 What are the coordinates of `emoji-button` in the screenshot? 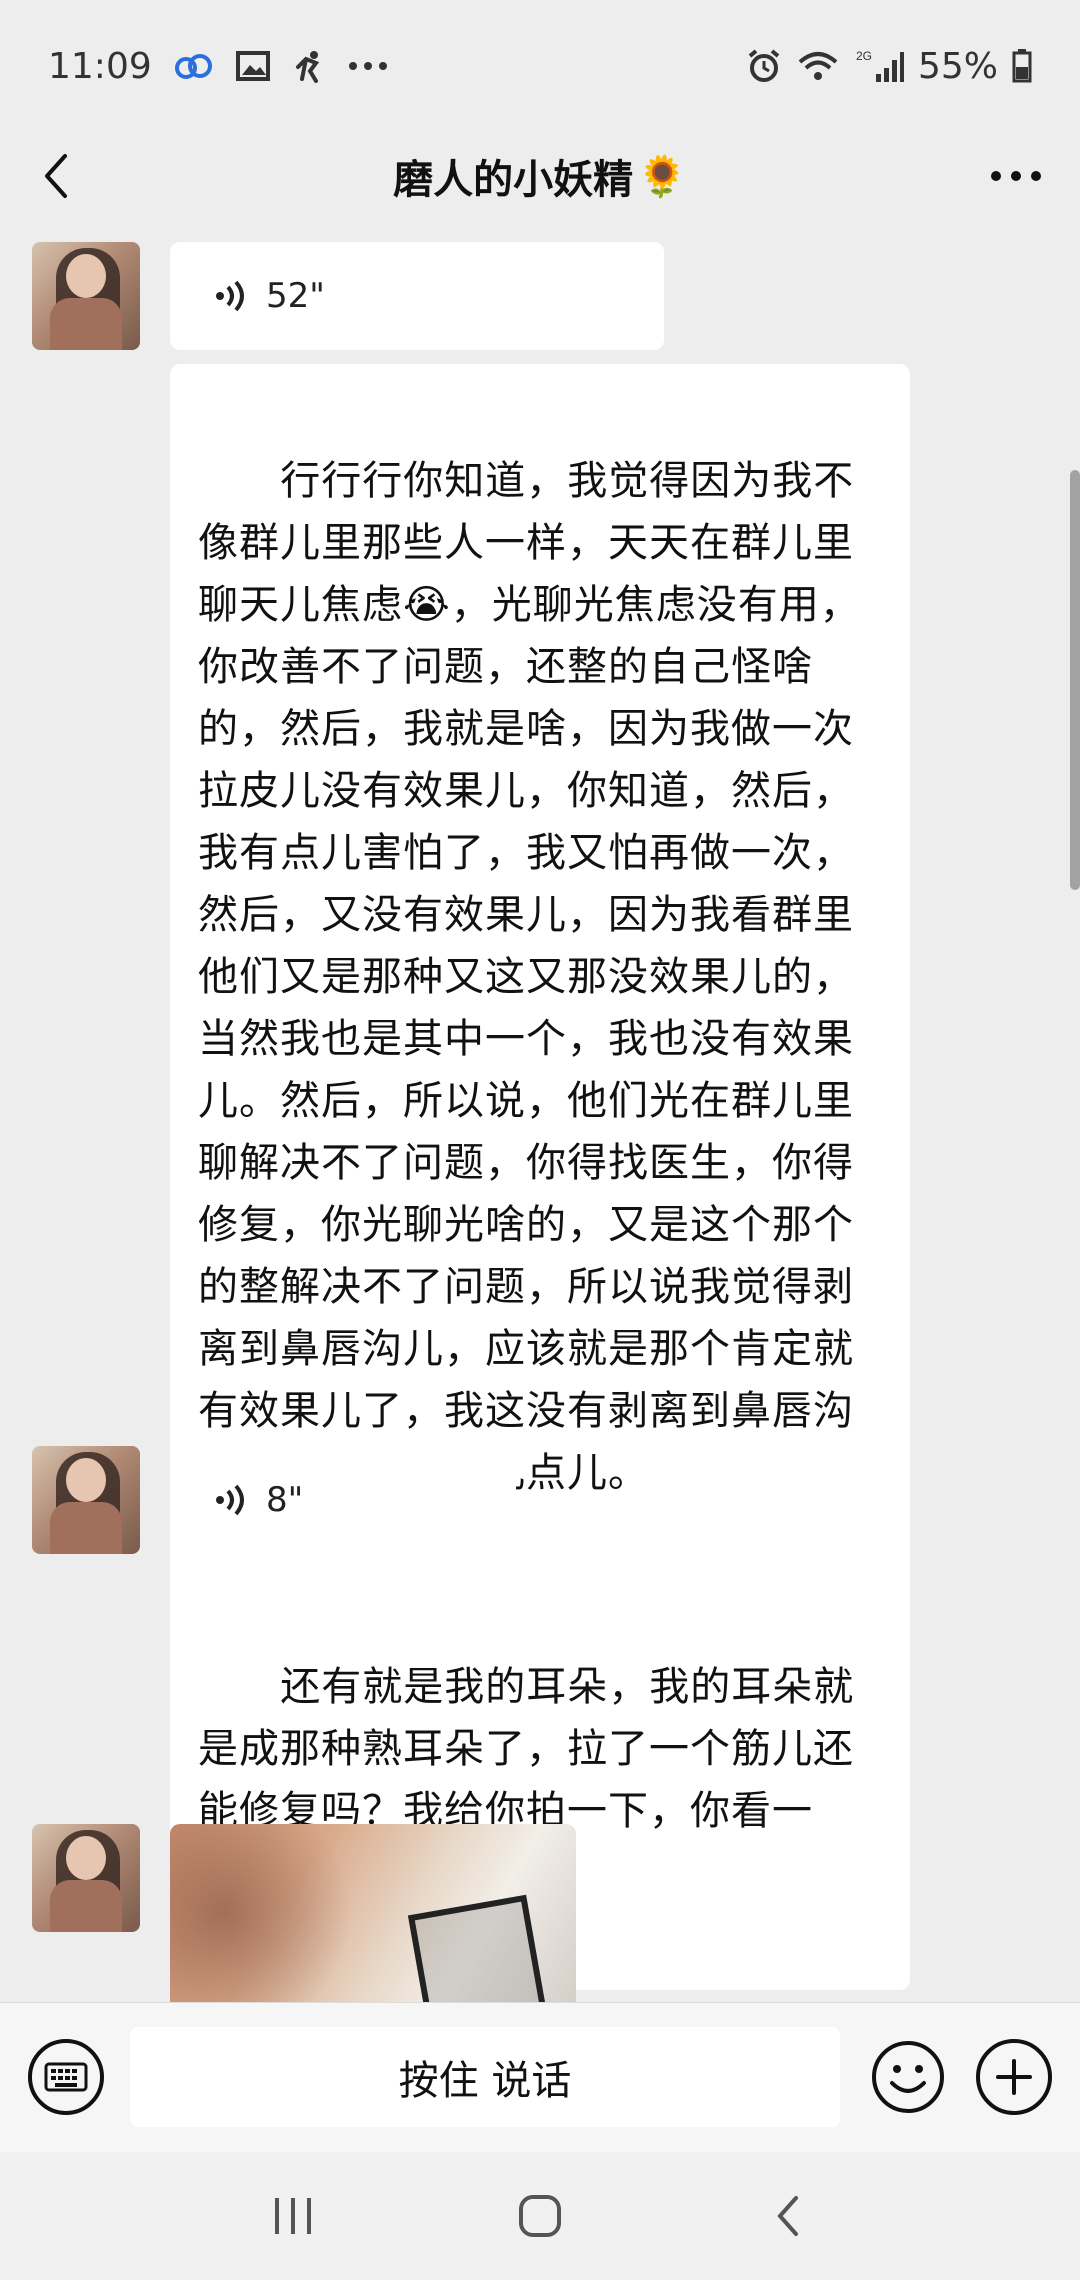 It's located at (908, 2077).